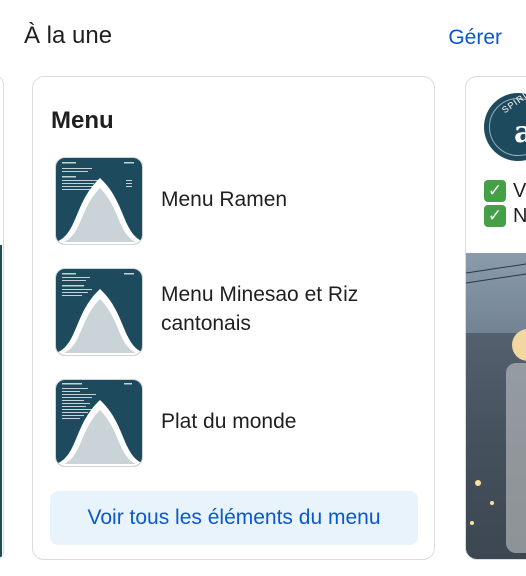  What do you see at coordinates (82, 120) in the screenshot?
I see `menu-card-title: Menu` at bounding box center [82, 120].